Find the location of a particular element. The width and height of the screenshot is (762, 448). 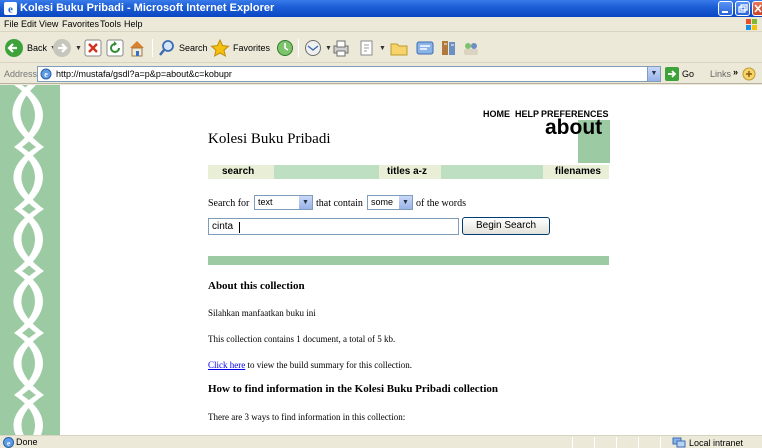

windows-logo-icon is located at coordinates (751, 24).